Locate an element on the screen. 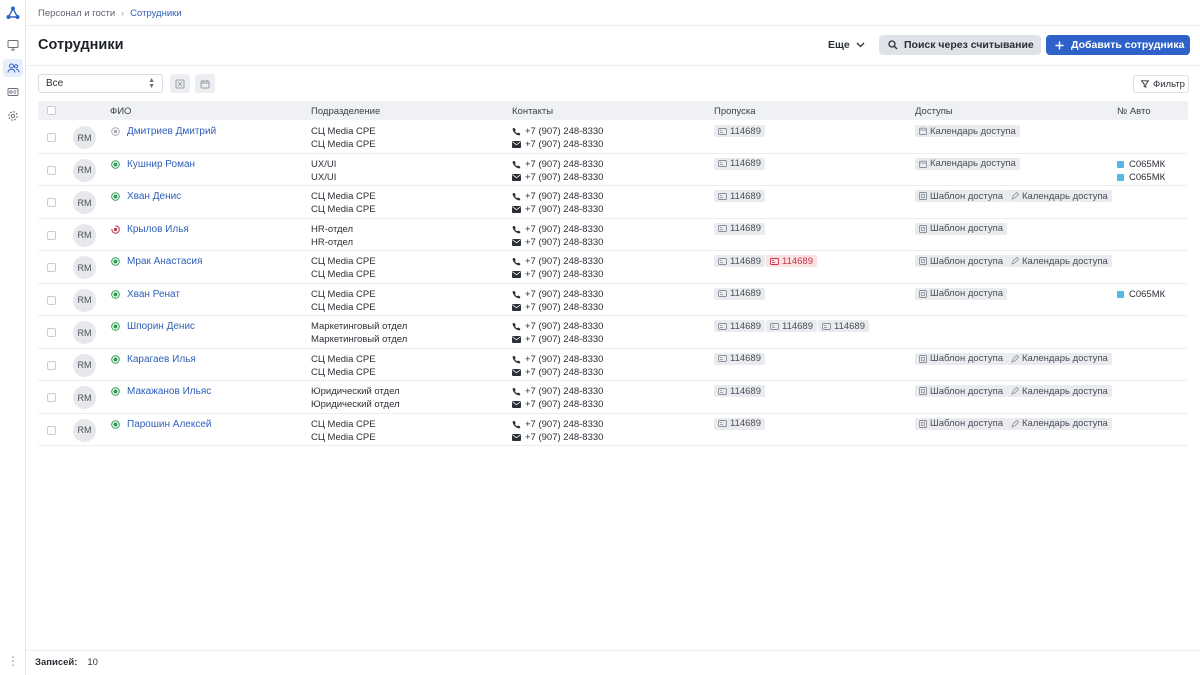 This screenshot has width=1200, height=675. employee-name-link: Мрак Анастасия is located at coordinates (164, 261).